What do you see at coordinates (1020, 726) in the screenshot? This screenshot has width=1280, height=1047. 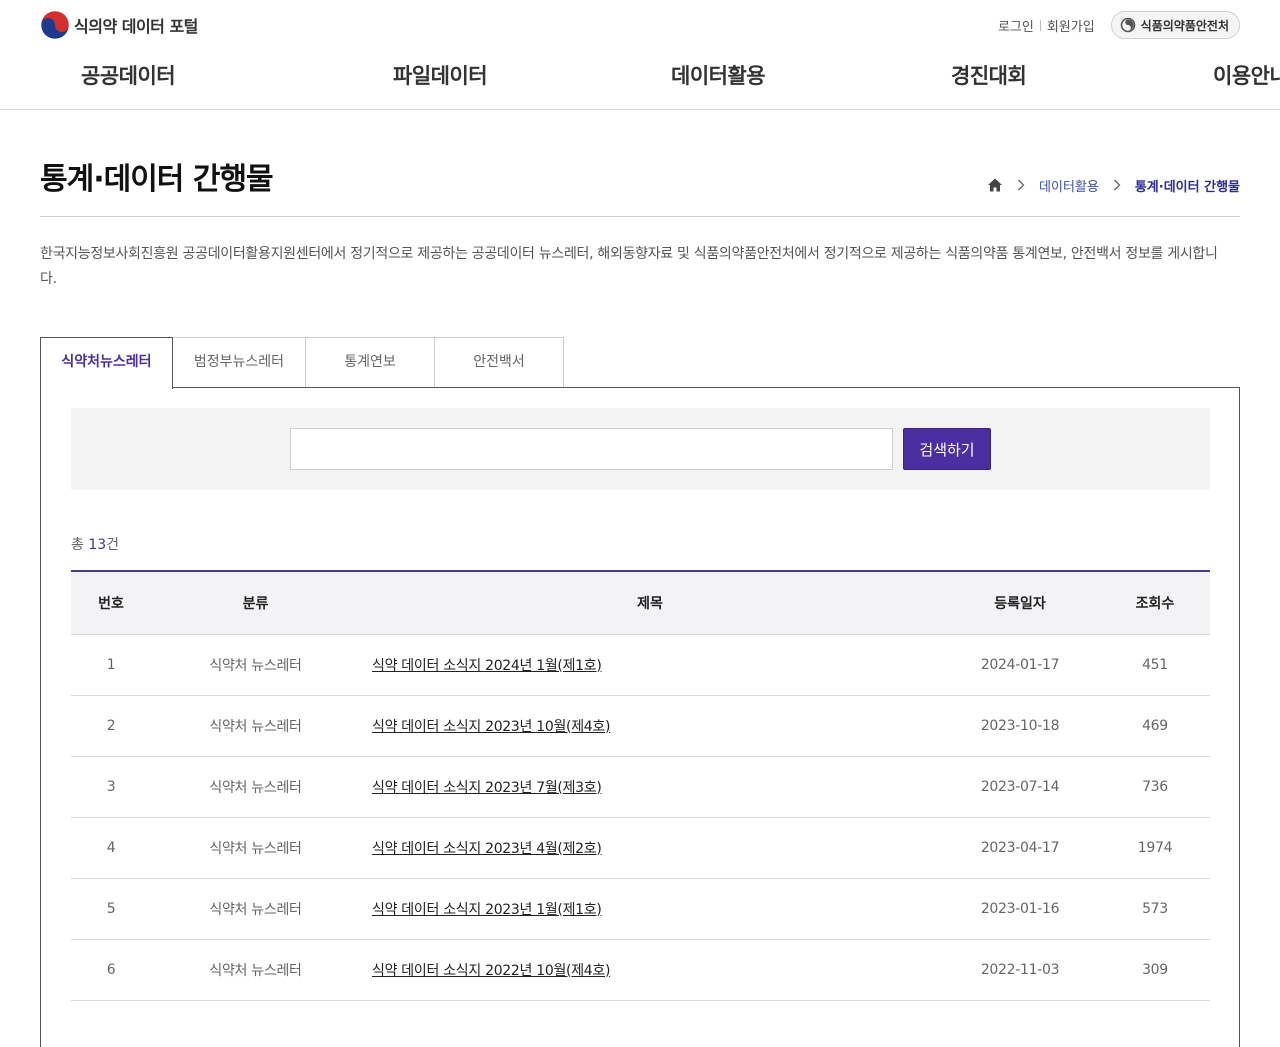 I see `row-date: 2023-10-18` at bounding box center [1020, 726].